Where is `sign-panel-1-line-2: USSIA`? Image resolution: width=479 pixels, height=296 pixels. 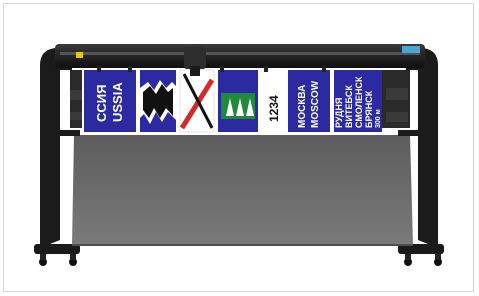 sign-panel-1-line-2: USSIA is located at coordinates (117, 102).